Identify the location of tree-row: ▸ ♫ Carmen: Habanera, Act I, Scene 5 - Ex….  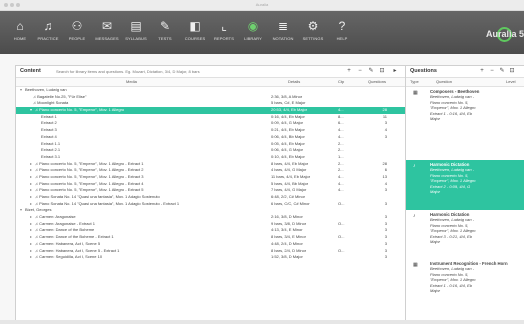
(210, 251).